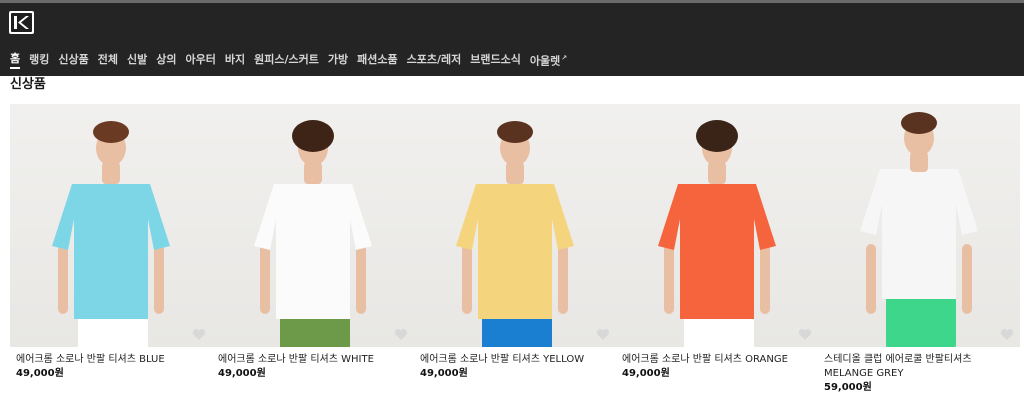 This screenshot has height=402, width=1024. What do you see at coordinates (377, 60) in the screenshot?
I see `nav-item-accessories: 패션소품` at bounding box center [377, 60].